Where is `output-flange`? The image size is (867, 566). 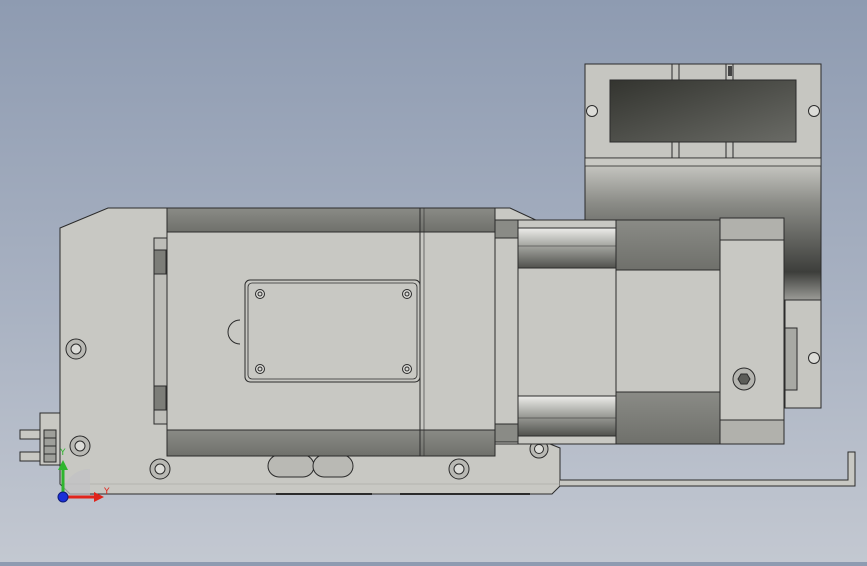 output-flange is located at coordinates (752, 331).